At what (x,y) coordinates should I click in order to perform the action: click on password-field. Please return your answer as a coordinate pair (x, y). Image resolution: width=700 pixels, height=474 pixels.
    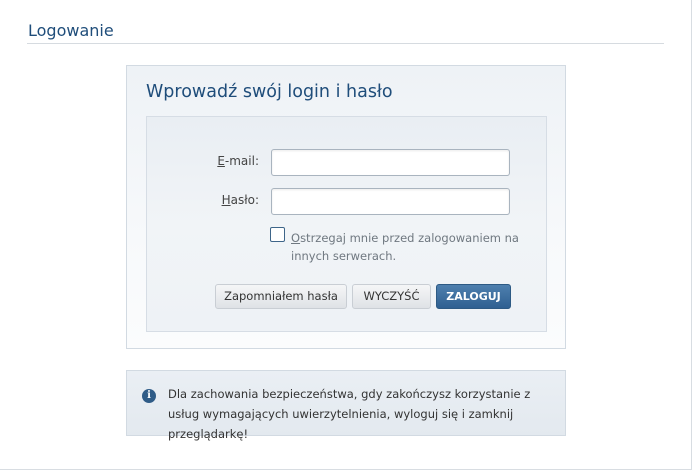
    Looking at the image, I should click on (390, 201).